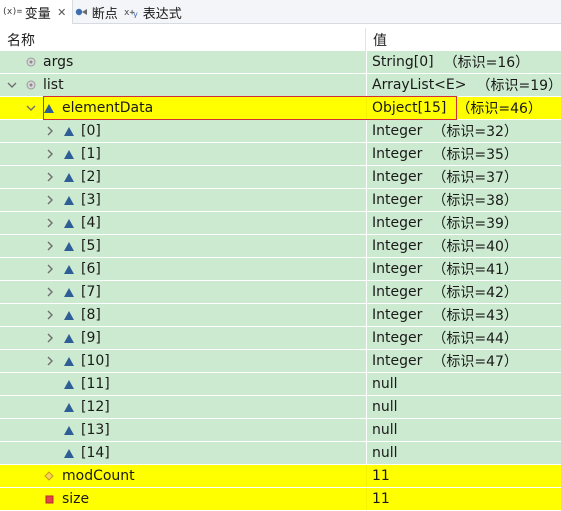  I want to click on value-cell: Integer （标识=41）, so click(463, 269).